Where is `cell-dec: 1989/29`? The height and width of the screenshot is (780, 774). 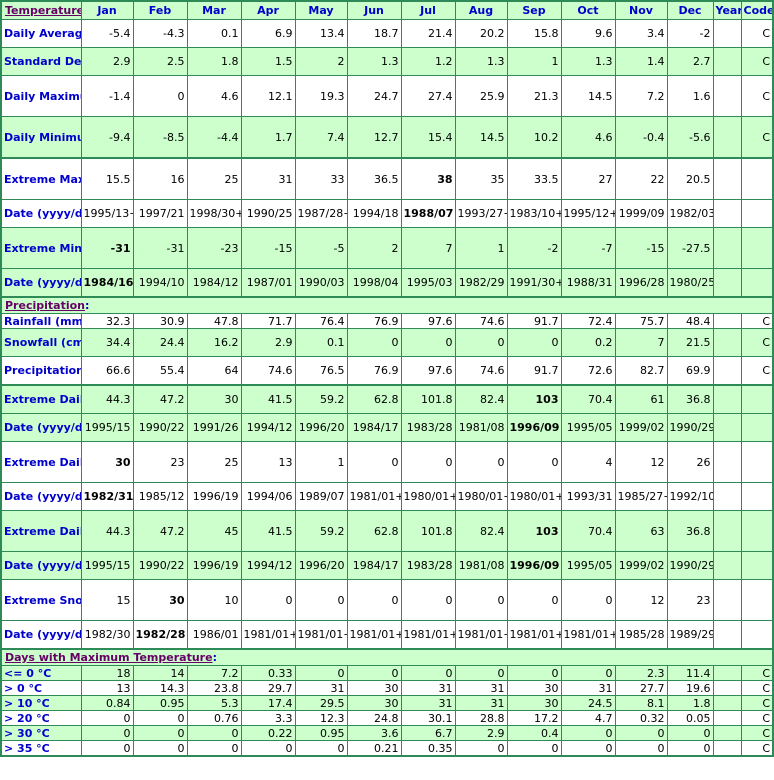
cell-dec: 1989/29 is located at coordinates (690, 635).